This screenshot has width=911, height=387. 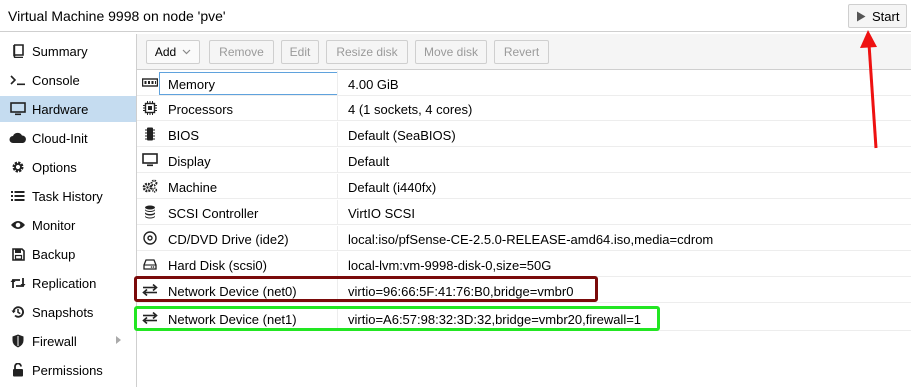 What do you see at coordinates (366, 289) in the screenshot?
I see `highlight-box-net0` at bounding box center [366, 289].